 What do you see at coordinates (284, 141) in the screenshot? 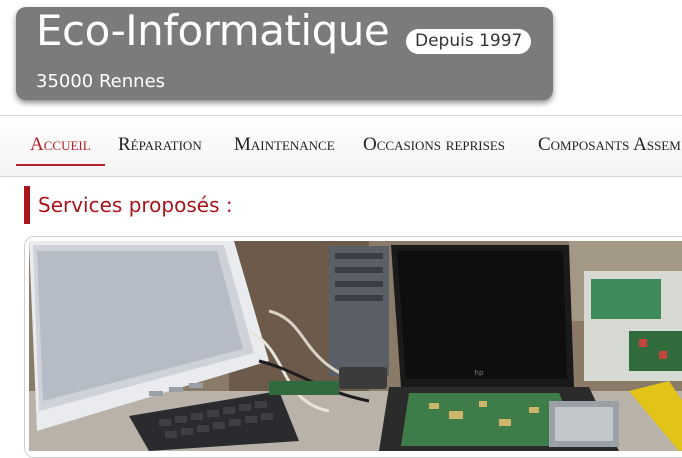
I see `nav-item-maintenance: Maintenance` at bounding box center [284, 141].